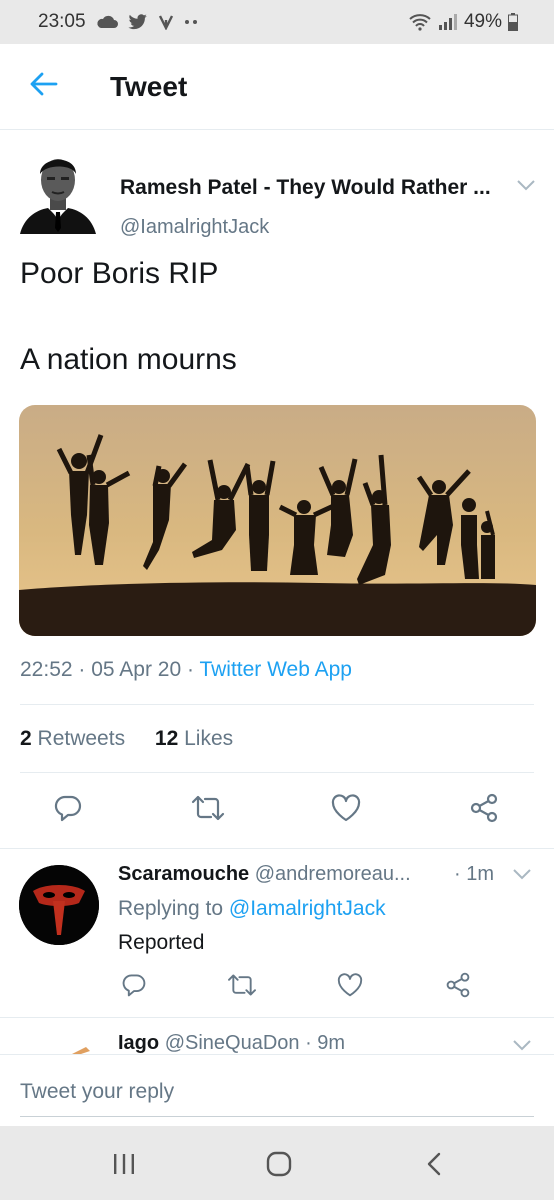 This screenshot has width=554, height=1200. What do you see at coordinates (107, 22) in the screenshot?
I see `cloud-icon` at bounding box center [107, 22].